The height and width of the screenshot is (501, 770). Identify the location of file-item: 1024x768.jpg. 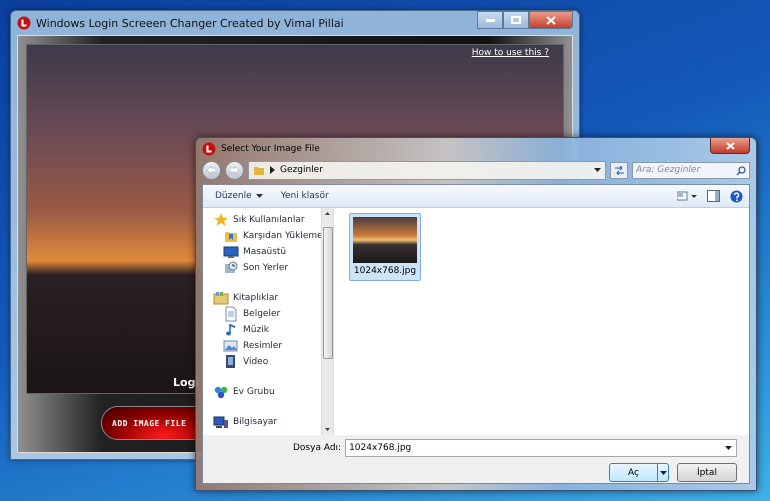
(385, 247).